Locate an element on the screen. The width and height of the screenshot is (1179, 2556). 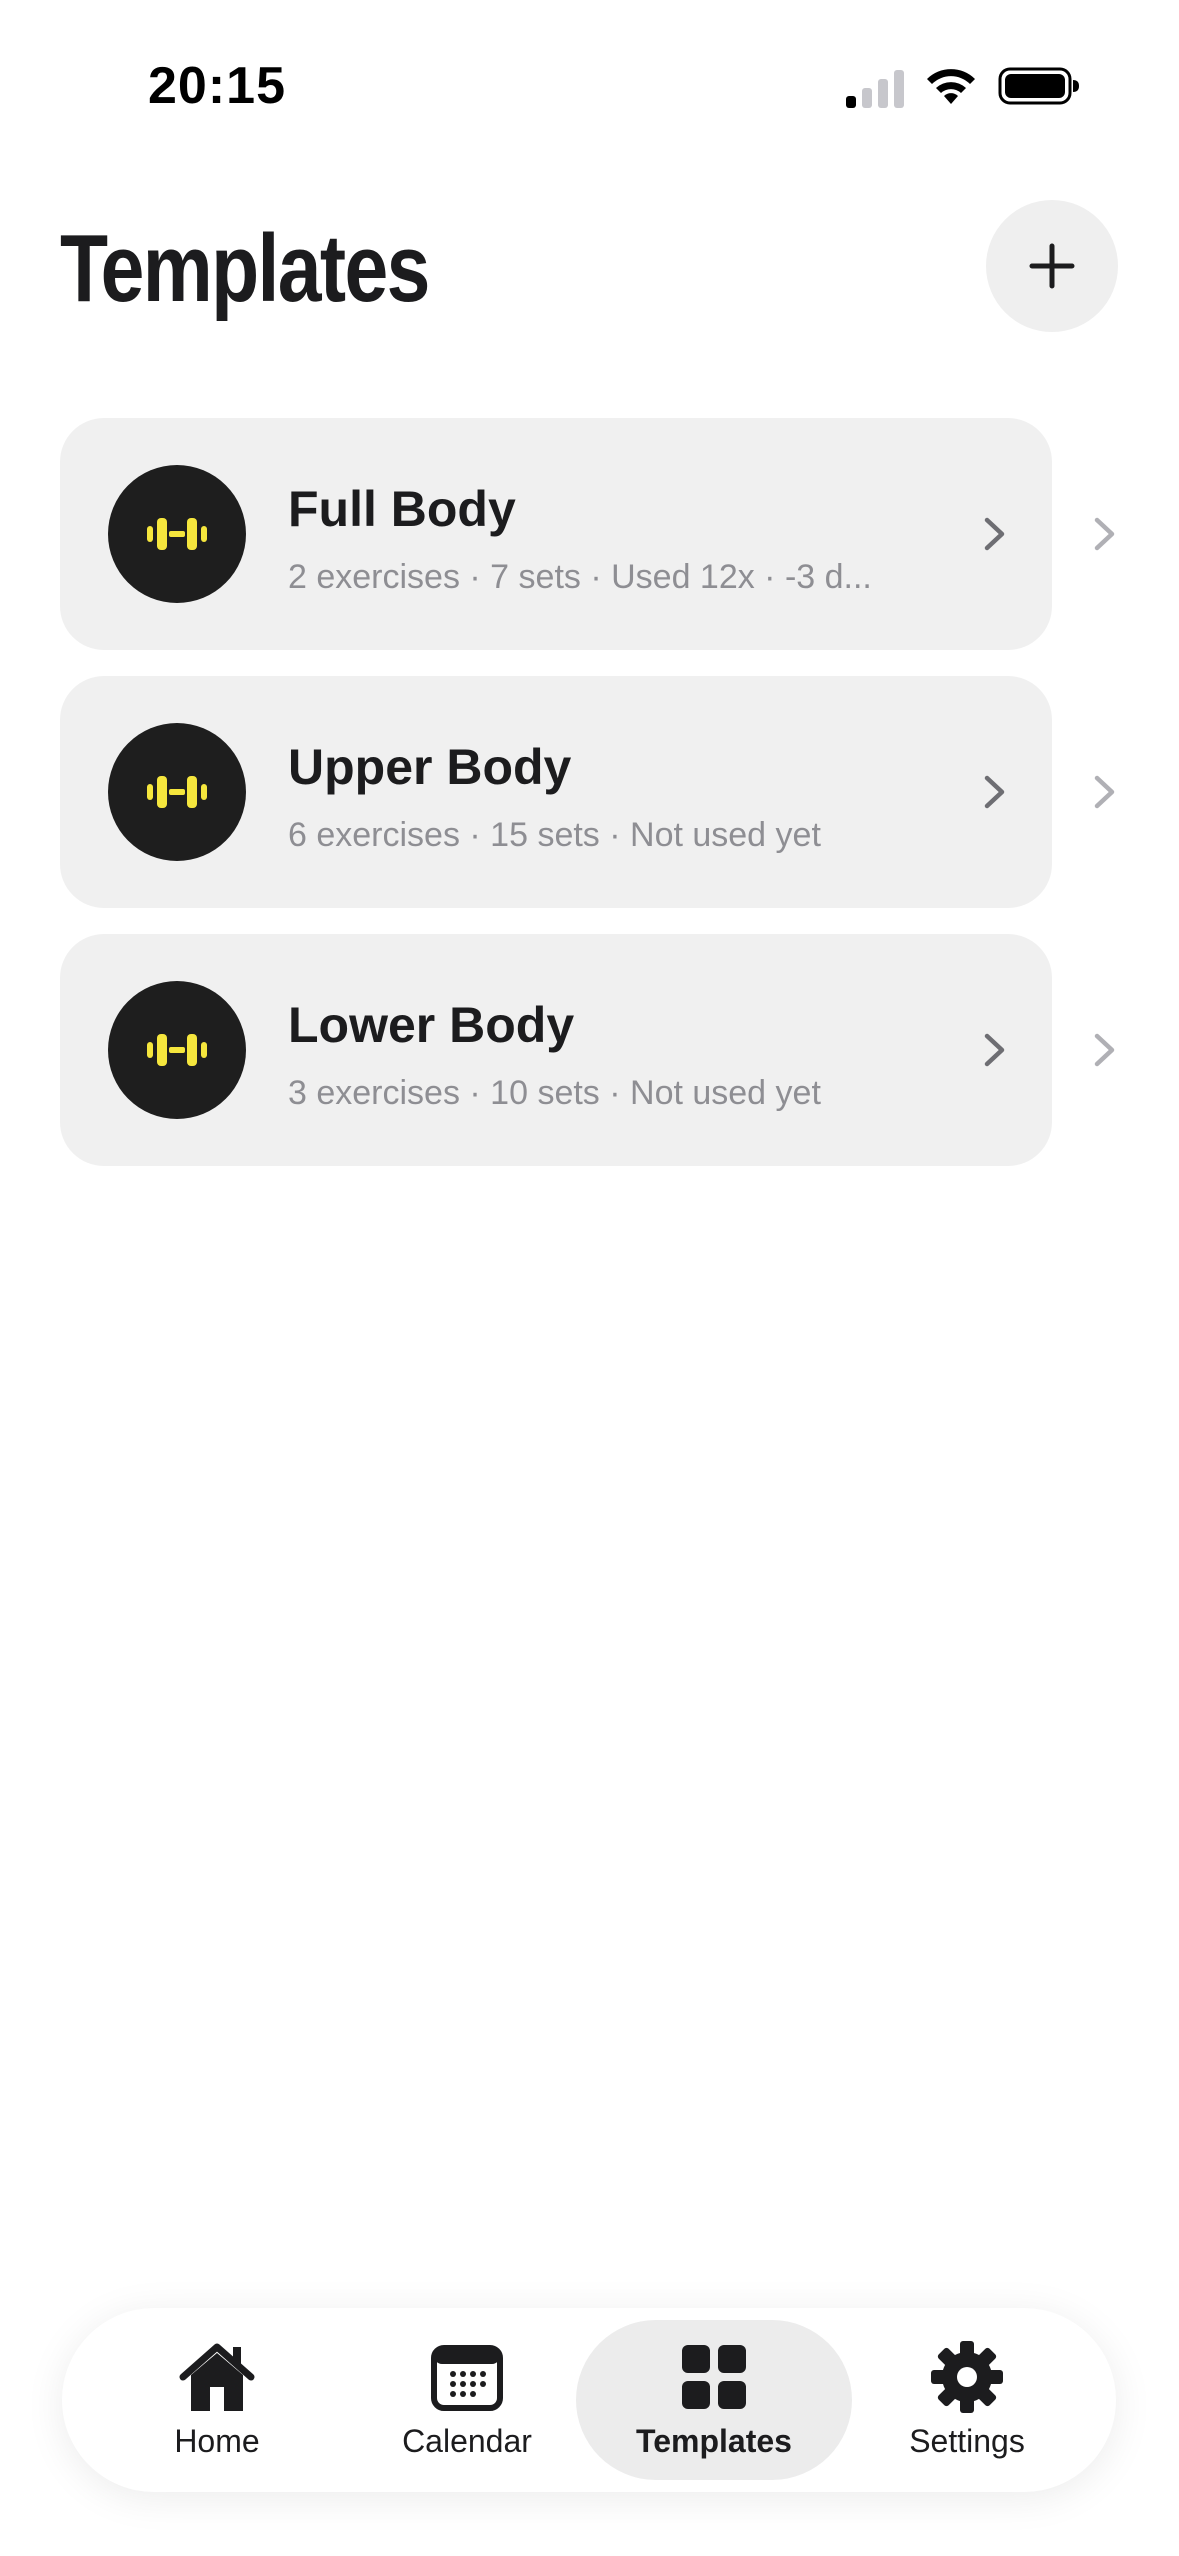
page-title: Templates is located at coordinates (245, 268).